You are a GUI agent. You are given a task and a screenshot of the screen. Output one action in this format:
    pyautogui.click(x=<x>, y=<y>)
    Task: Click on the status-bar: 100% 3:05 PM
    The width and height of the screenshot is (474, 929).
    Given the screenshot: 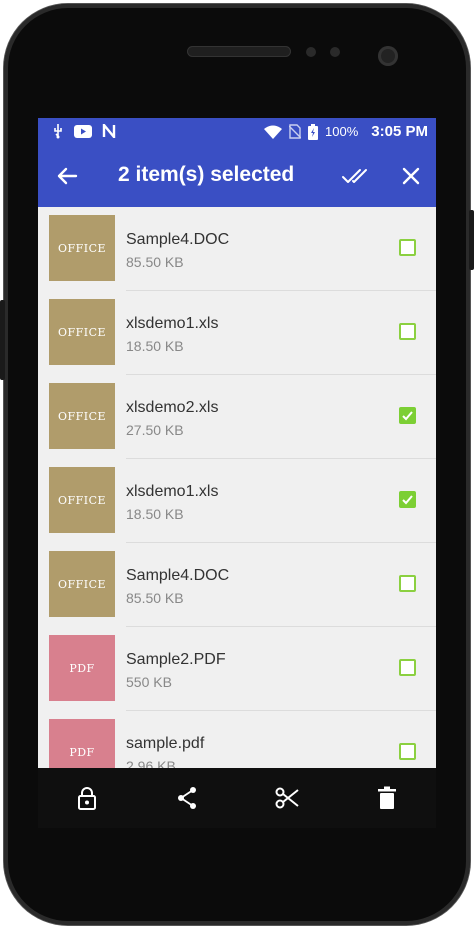 What is the action you would take?
    pyautogui.click(x=237, y=131)
    